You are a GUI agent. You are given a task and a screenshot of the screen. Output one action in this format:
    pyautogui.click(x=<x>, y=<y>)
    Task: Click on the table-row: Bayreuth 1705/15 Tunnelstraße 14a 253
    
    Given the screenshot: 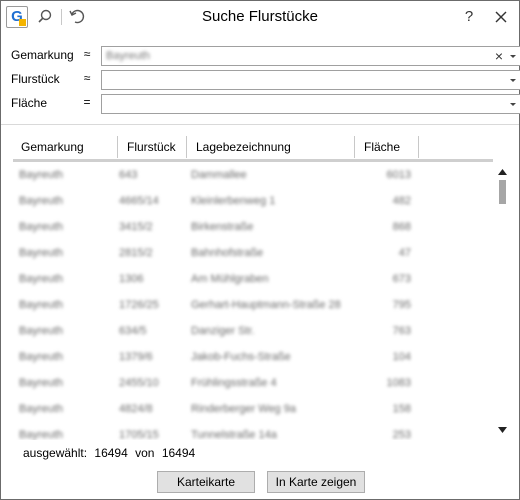 What is the action you would take?
    pyautogui.click(x=253, y=431)
    